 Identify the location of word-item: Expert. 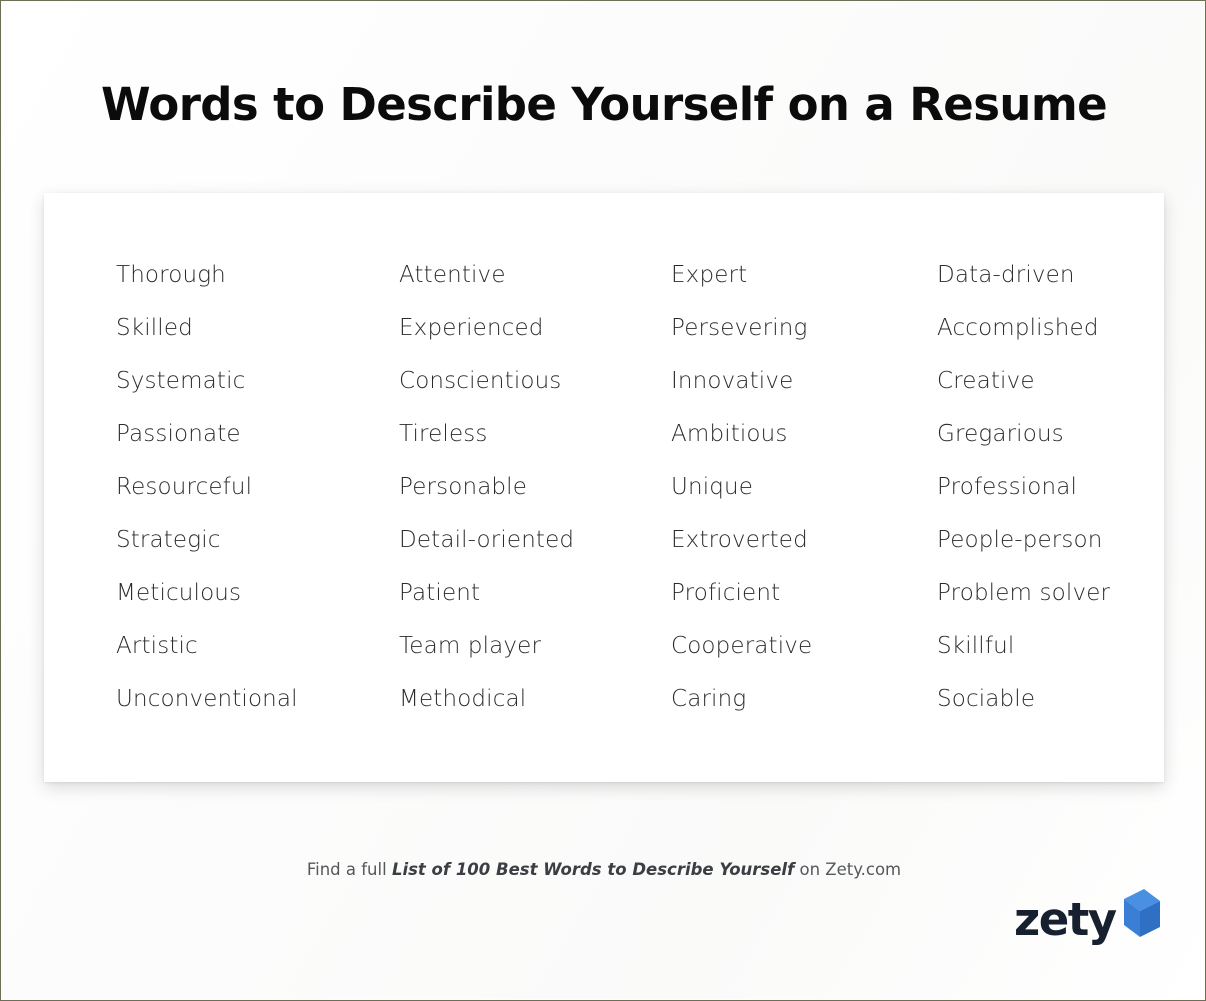
(709, 275).